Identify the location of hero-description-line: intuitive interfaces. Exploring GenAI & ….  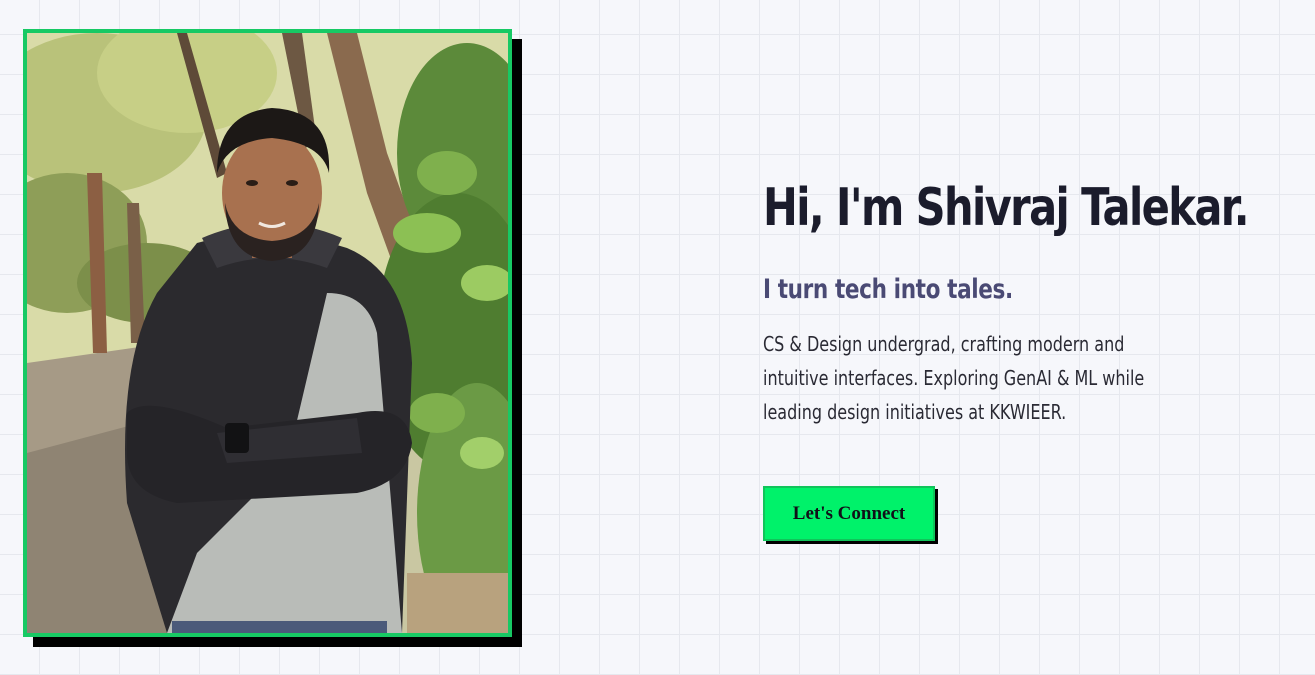
(954, 378).